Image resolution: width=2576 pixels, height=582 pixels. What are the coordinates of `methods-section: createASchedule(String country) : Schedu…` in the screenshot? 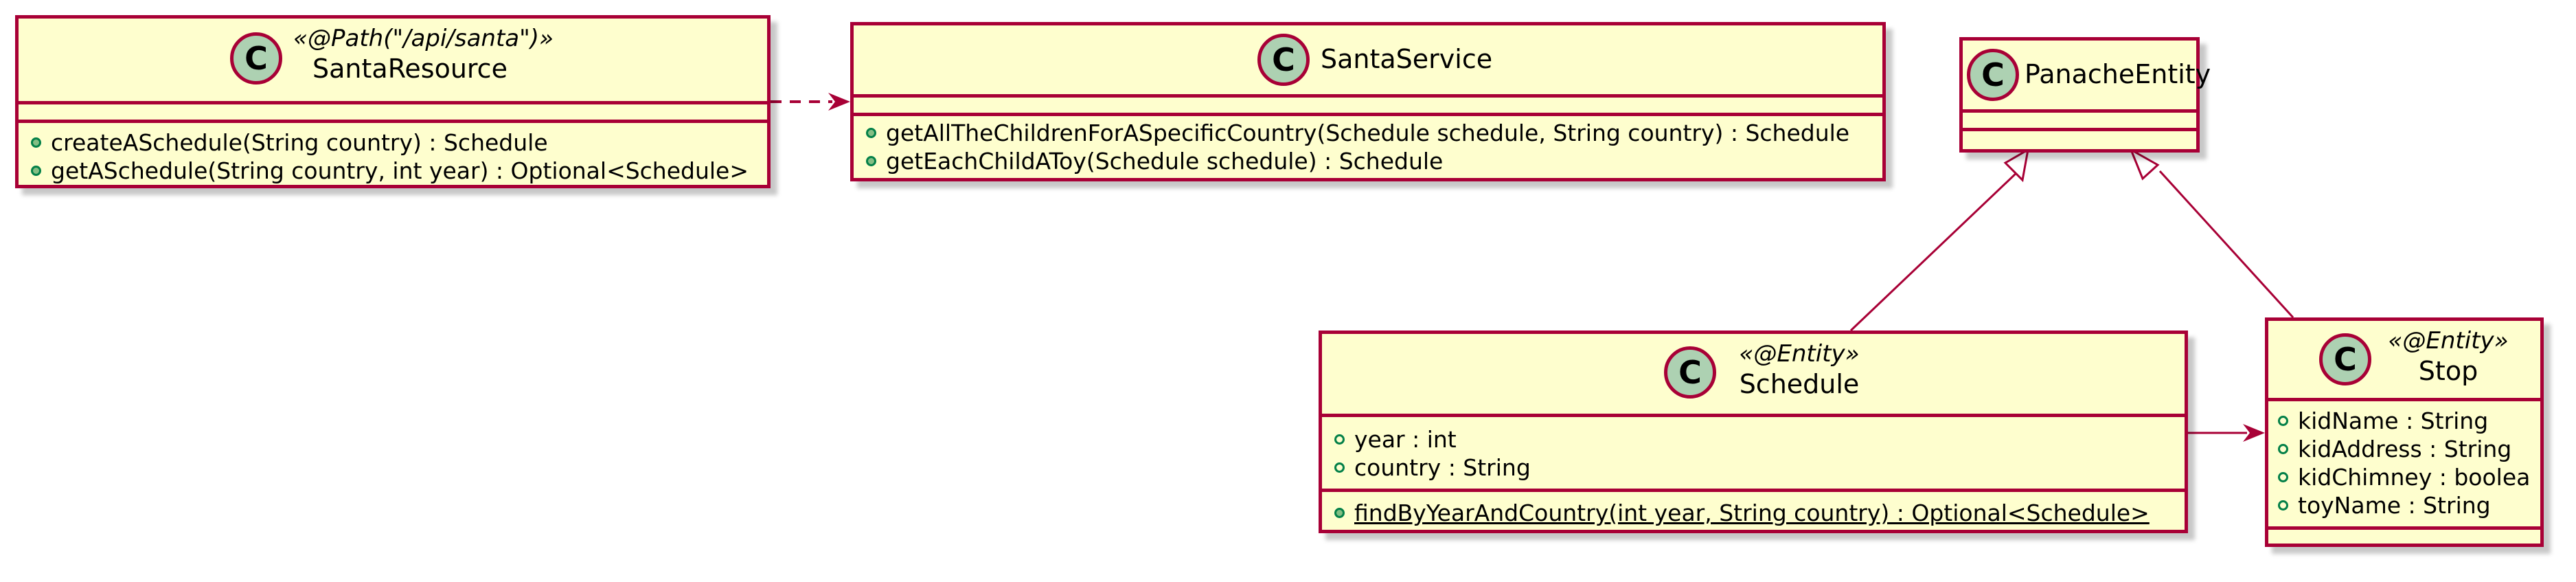 It's located at (393, 154).